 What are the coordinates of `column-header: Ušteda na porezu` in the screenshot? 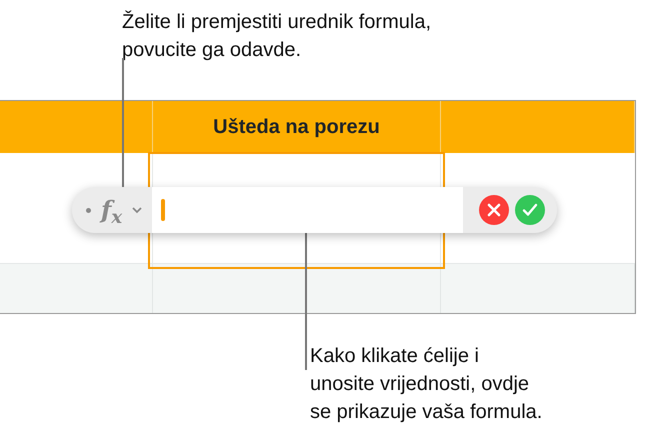 It's located at (297, 127).